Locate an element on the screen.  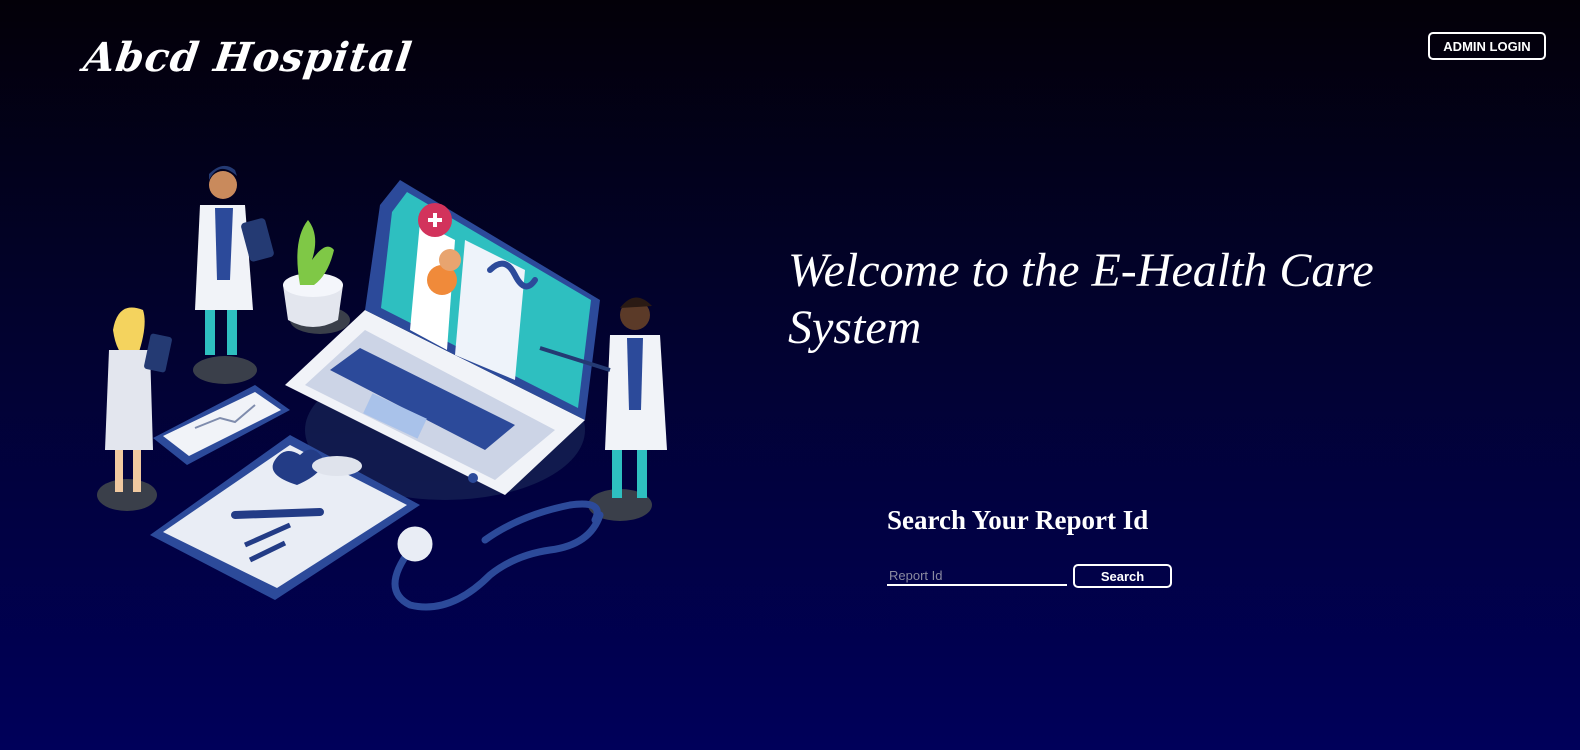
nurse-figure is located at coordinates (138, 399).